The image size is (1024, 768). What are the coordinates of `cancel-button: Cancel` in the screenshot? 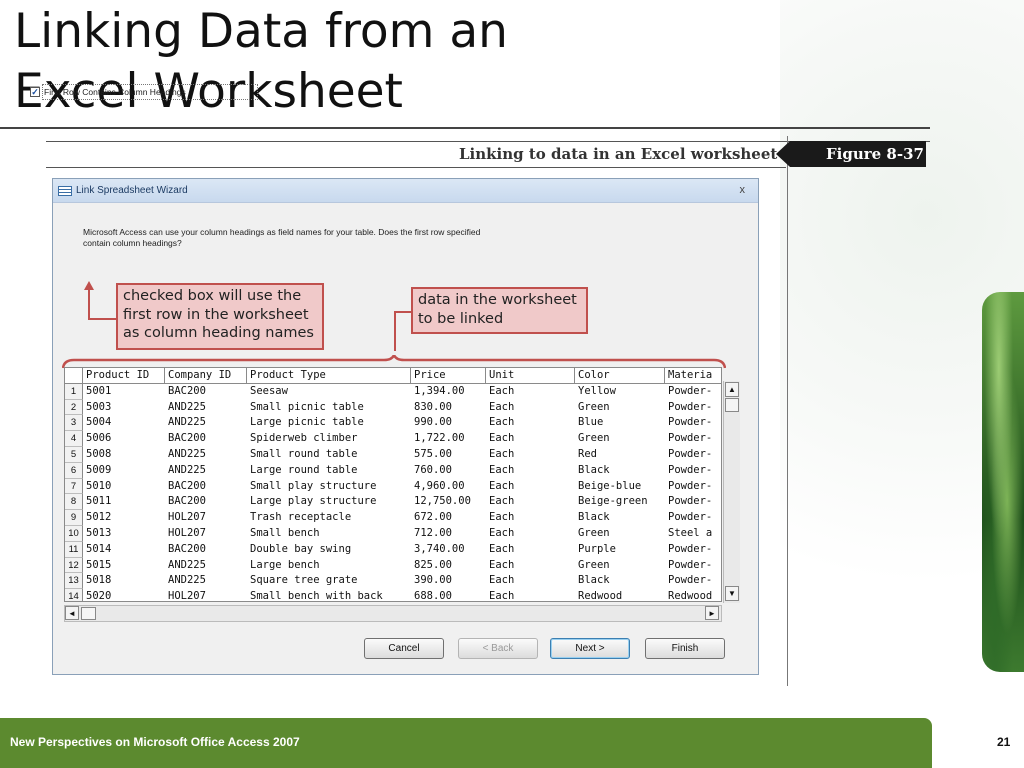 It's located at (404, 648).